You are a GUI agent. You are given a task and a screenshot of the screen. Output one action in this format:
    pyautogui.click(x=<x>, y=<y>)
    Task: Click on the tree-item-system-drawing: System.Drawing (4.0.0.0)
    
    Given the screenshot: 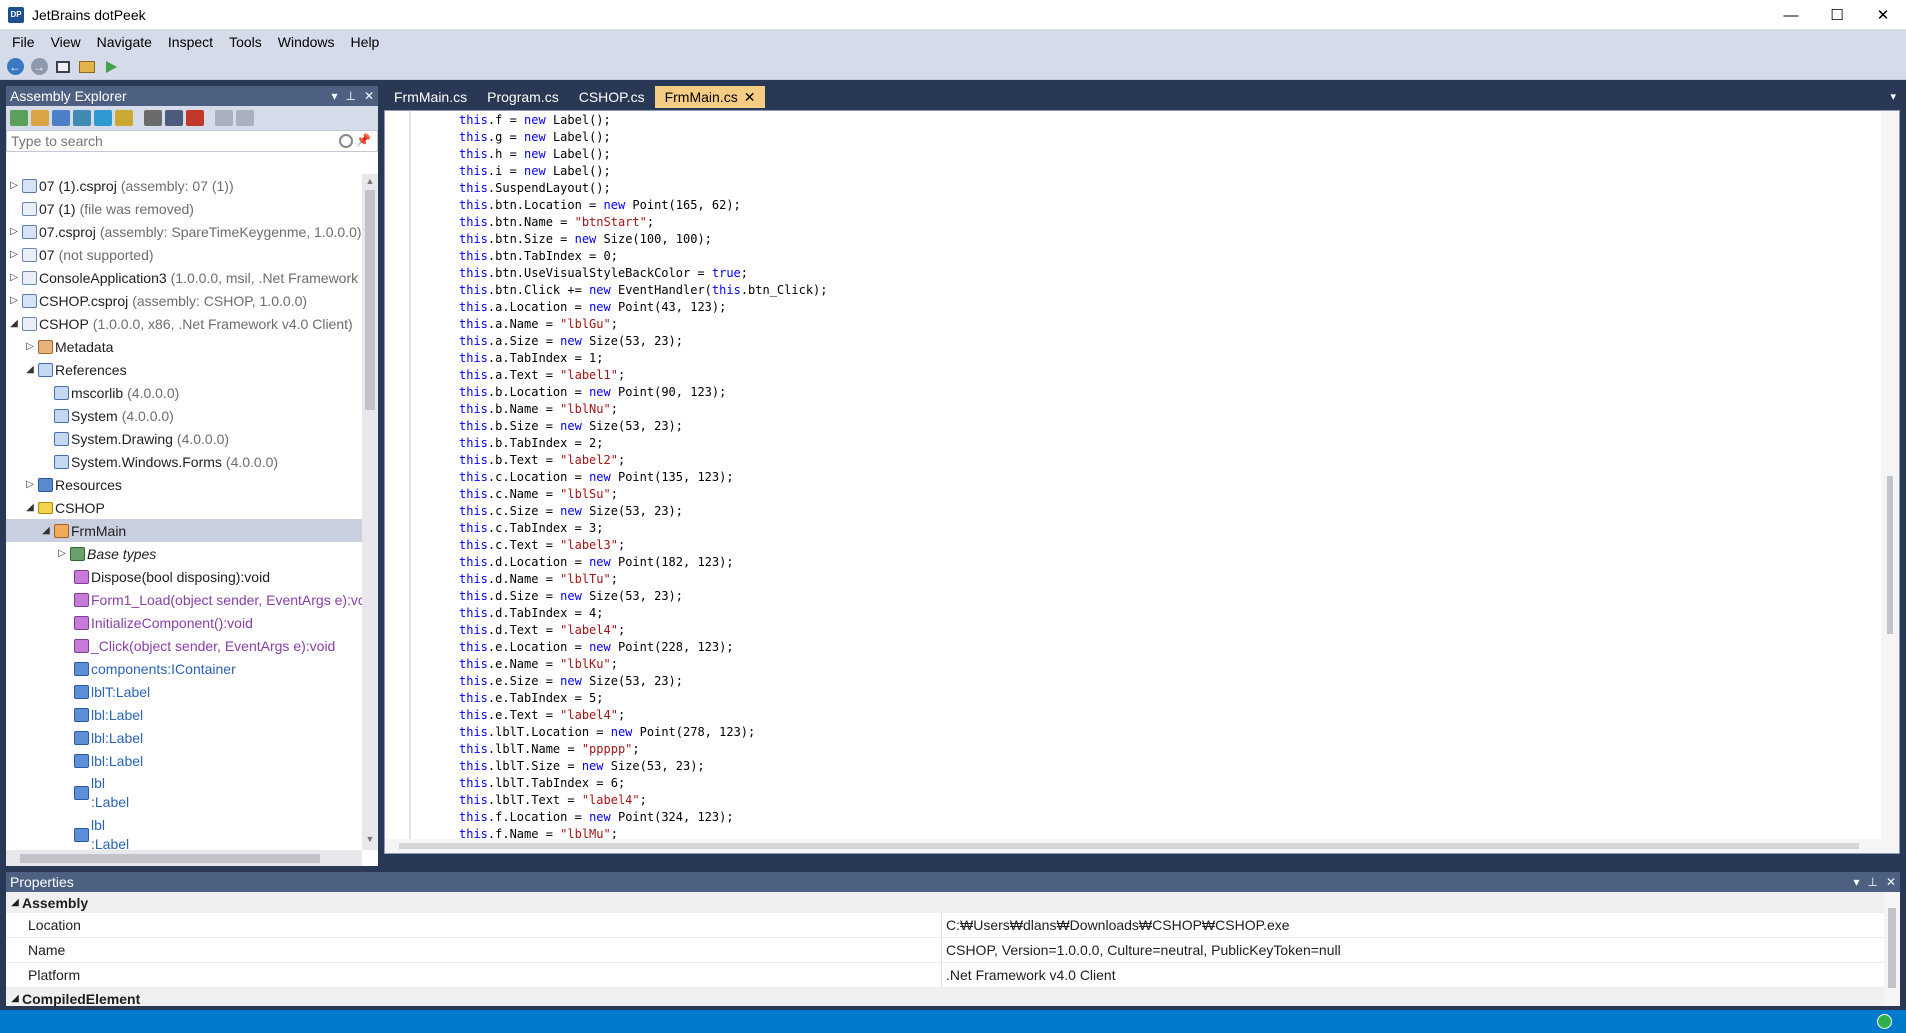 What is the action you would take?
    pyautogui.click(x=184, y=438)
    